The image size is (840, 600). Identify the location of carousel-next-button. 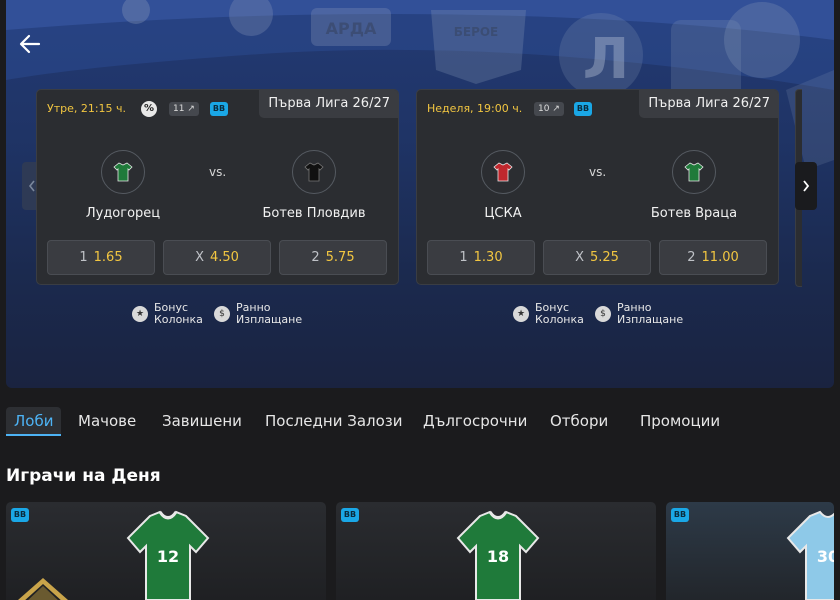
(806, 186).